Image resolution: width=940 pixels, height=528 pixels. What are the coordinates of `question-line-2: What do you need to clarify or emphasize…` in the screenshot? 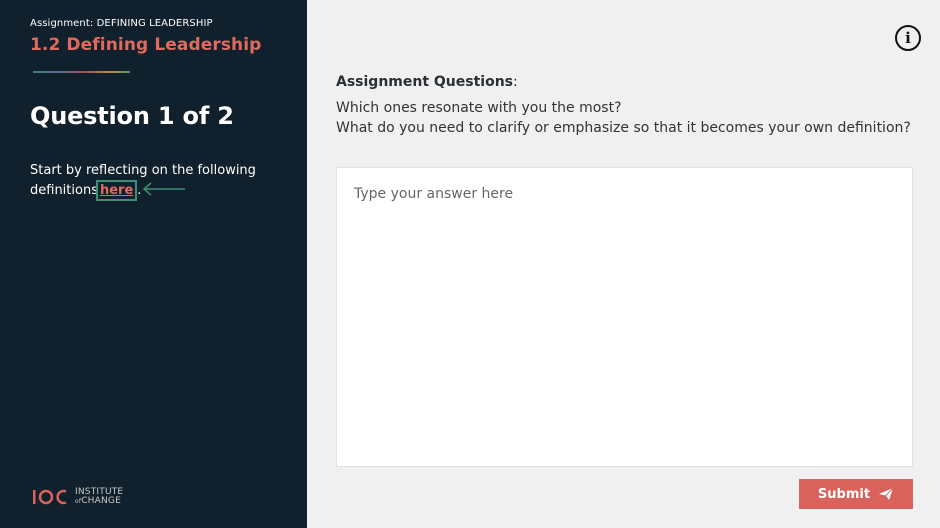 It's located at (623, 128).